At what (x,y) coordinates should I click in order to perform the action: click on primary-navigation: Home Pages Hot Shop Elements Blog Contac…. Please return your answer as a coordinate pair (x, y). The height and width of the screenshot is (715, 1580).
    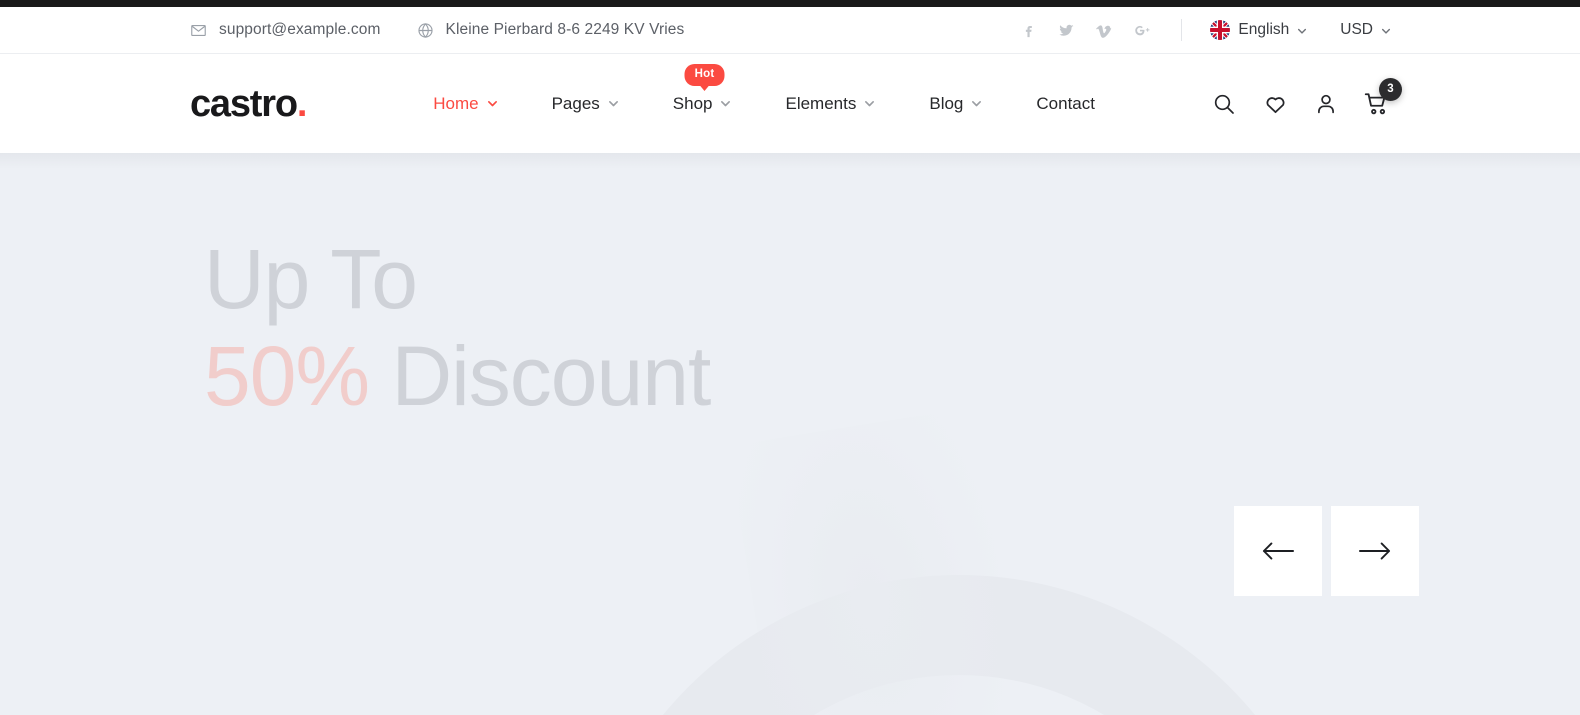
    Looking at the image, I should click on (764, 88).